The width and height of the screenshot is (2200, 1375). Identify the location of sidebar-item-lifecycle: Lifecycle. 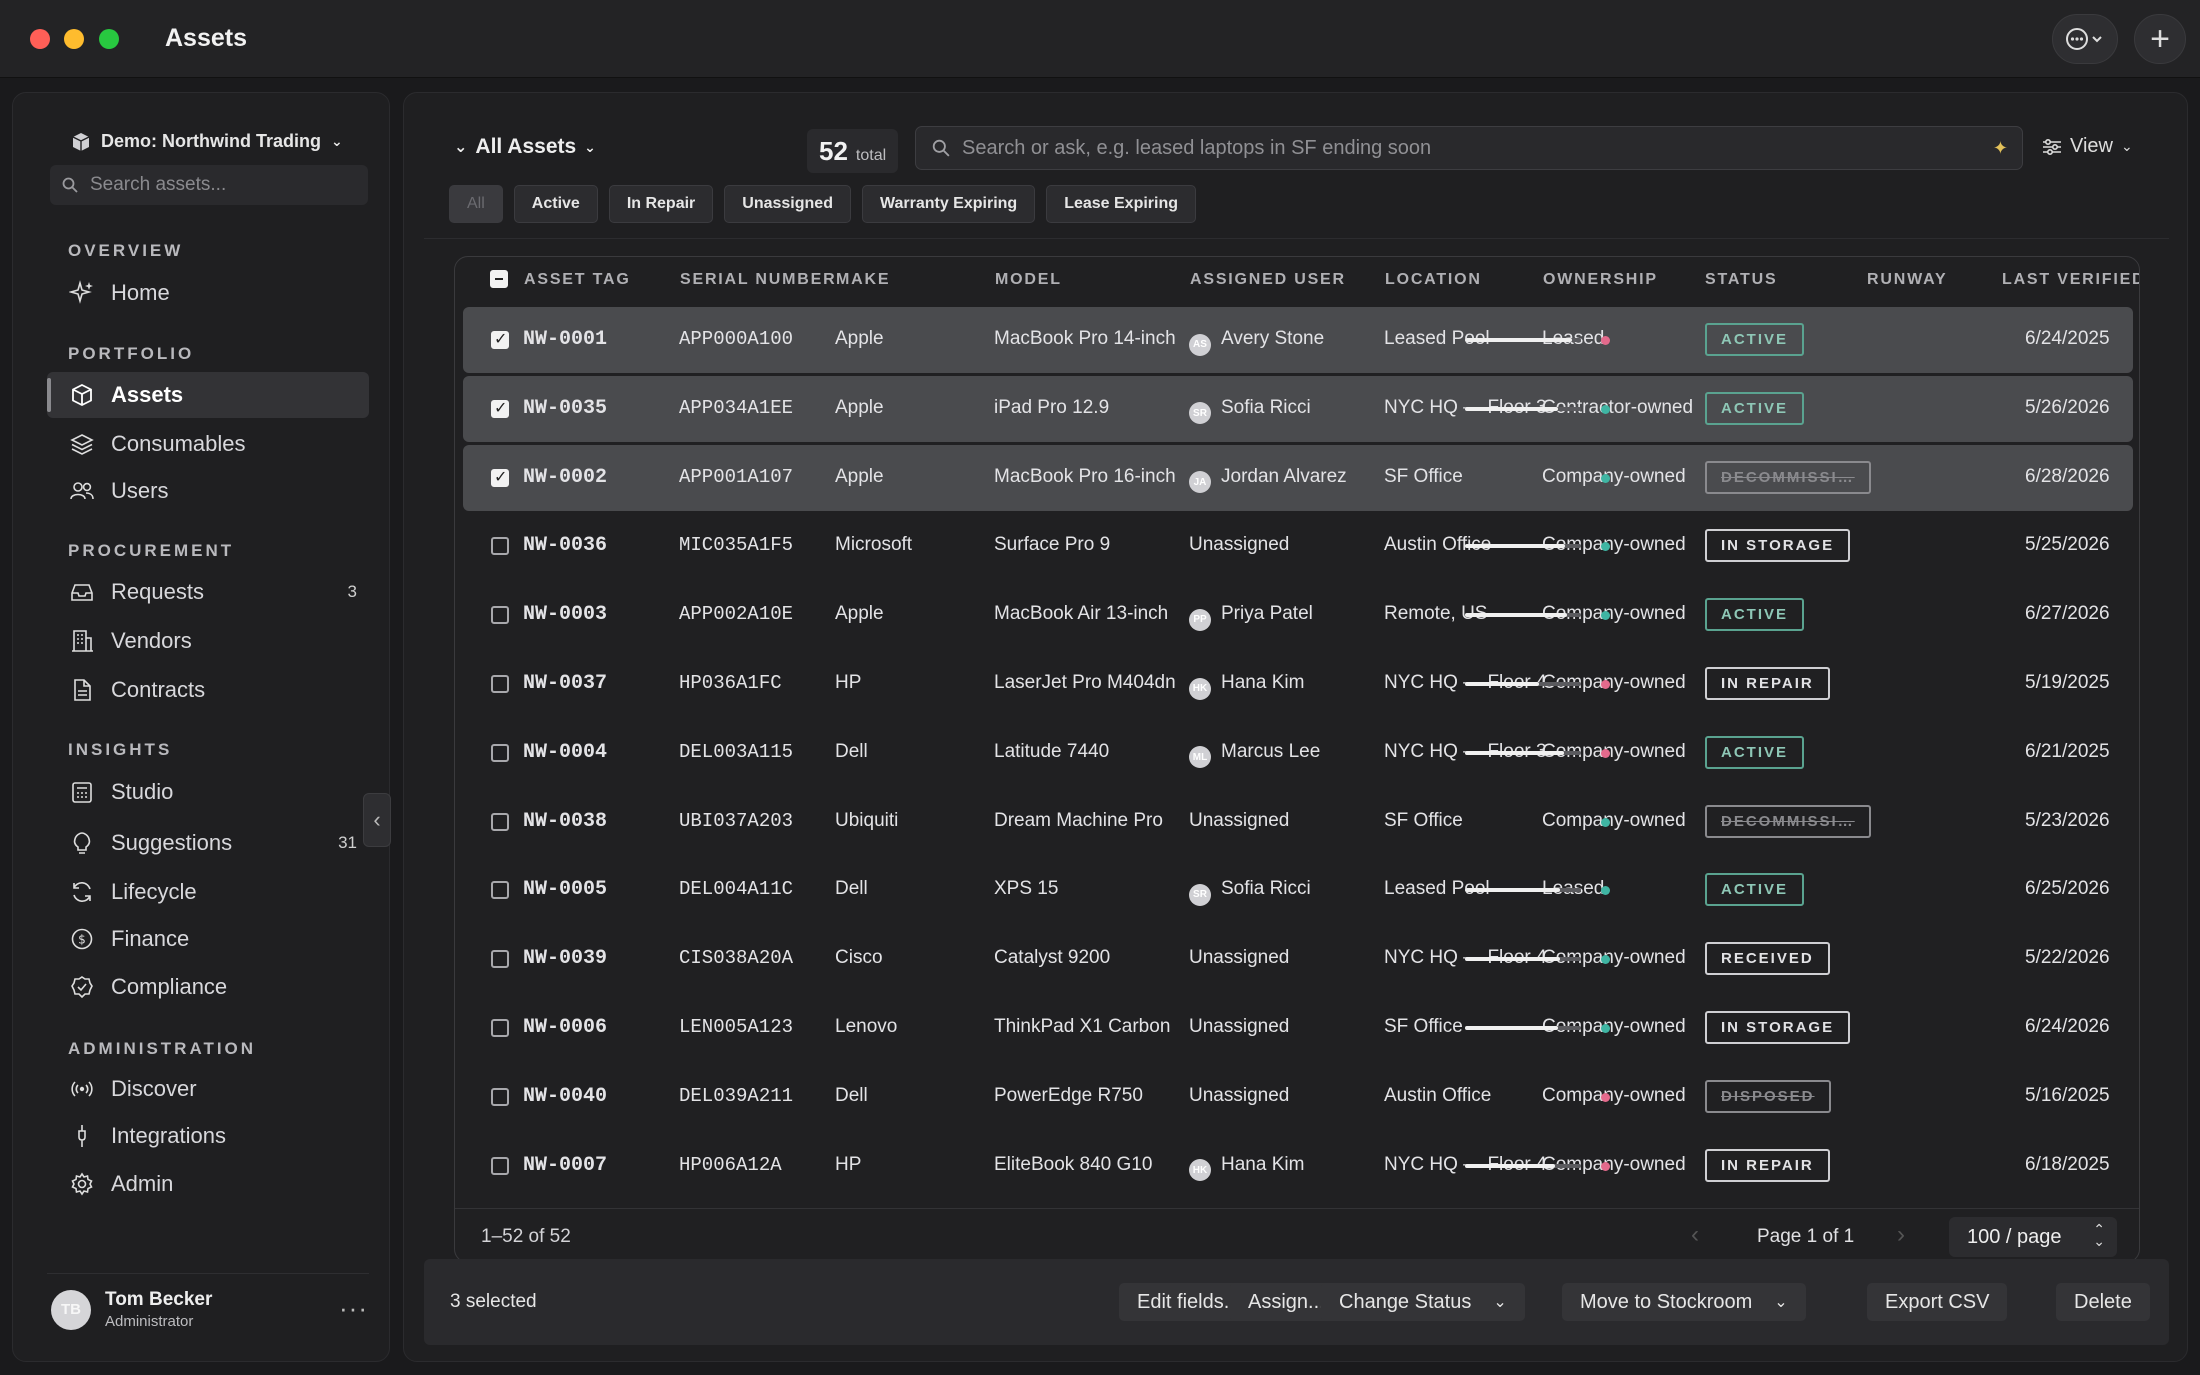
(208, 892).